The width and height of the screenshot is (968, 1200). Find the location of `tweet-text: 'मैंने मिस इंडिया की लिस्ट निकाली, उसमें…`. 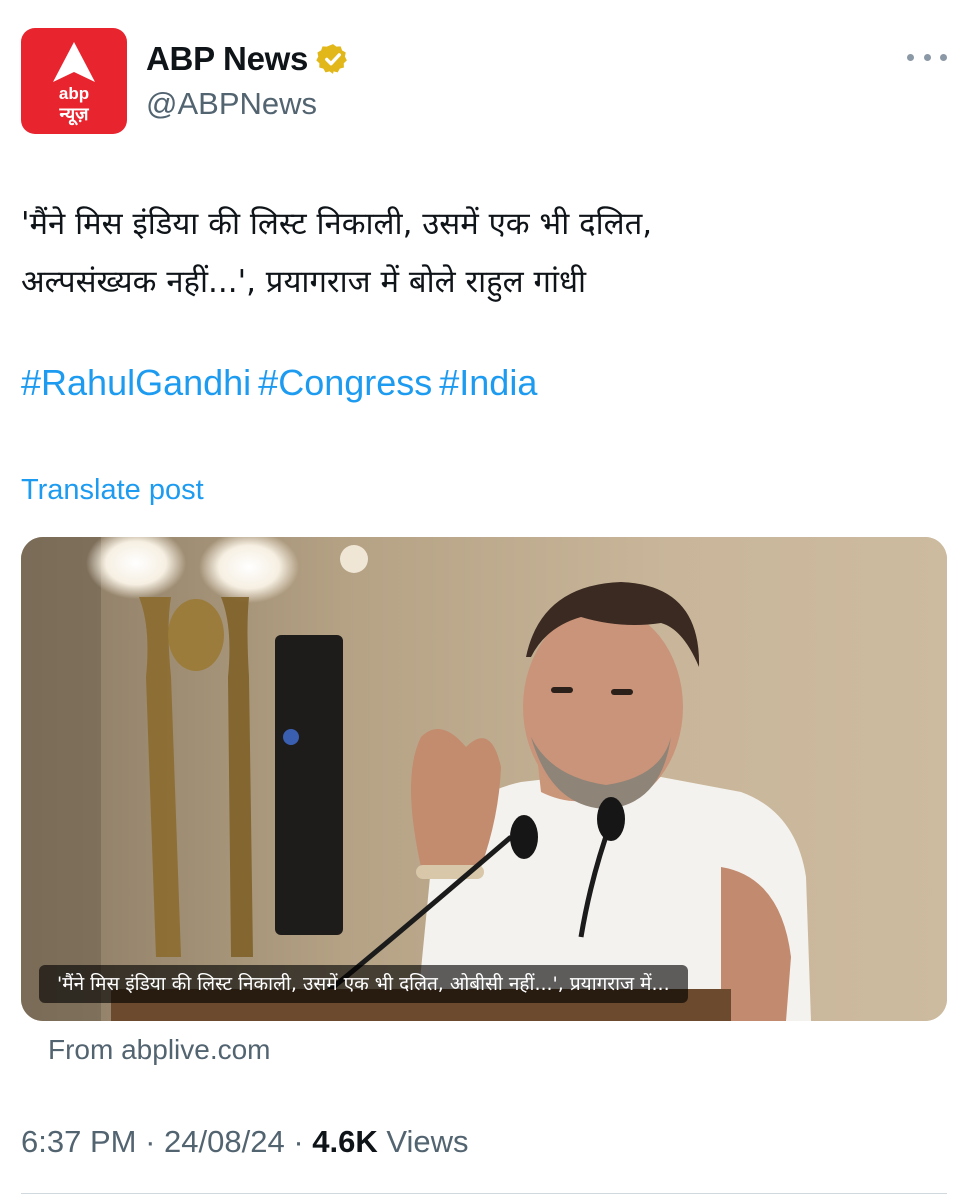

tweet-text: 'मैंने मिस इंडिया की लिस्ट निकाली, उसमें… is located at coordinates (481, 253).